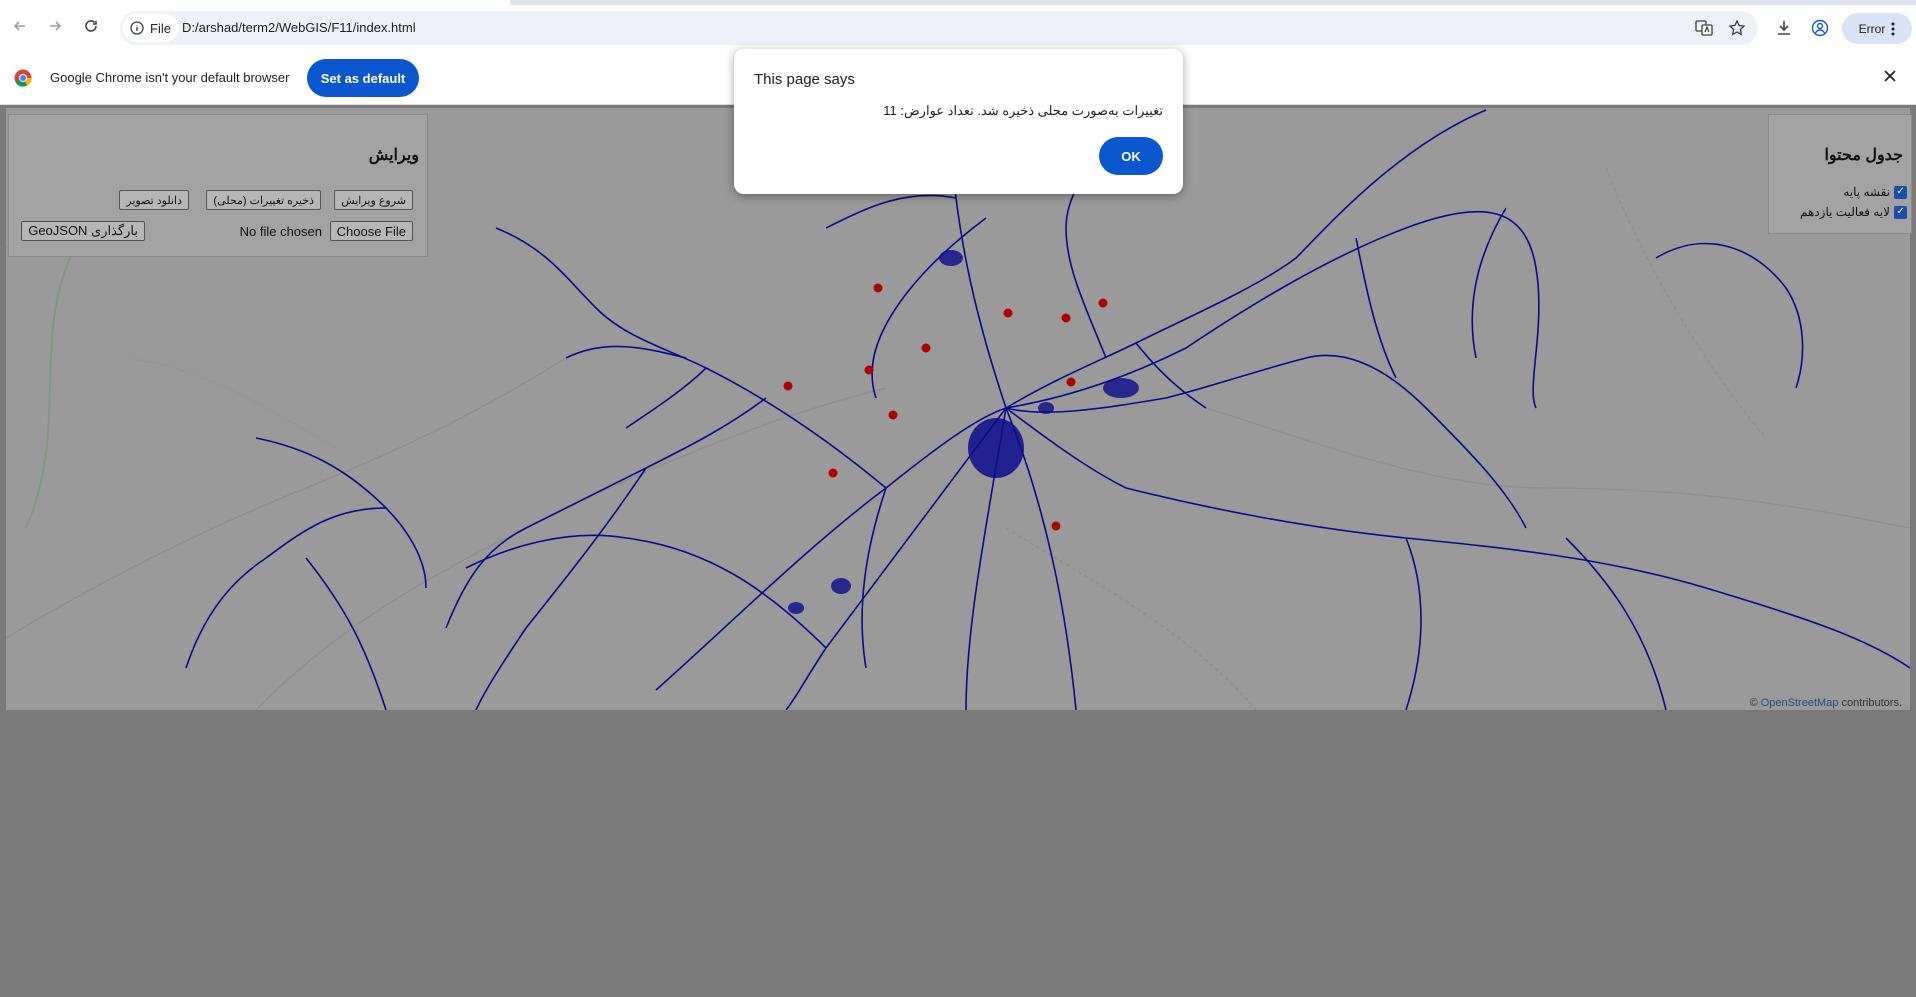 Image resolution: width=1916 pixels, height=997 pixels. I want to click on tab-strip, so click(958, 2).